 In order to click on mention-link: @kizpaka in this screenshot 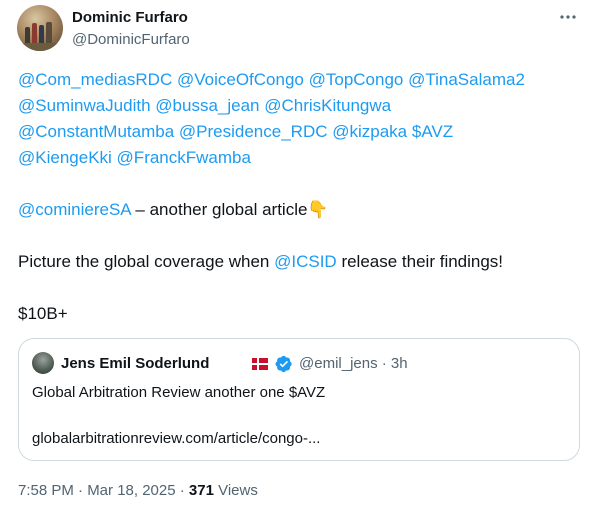, I will do `click(369, 131)`.